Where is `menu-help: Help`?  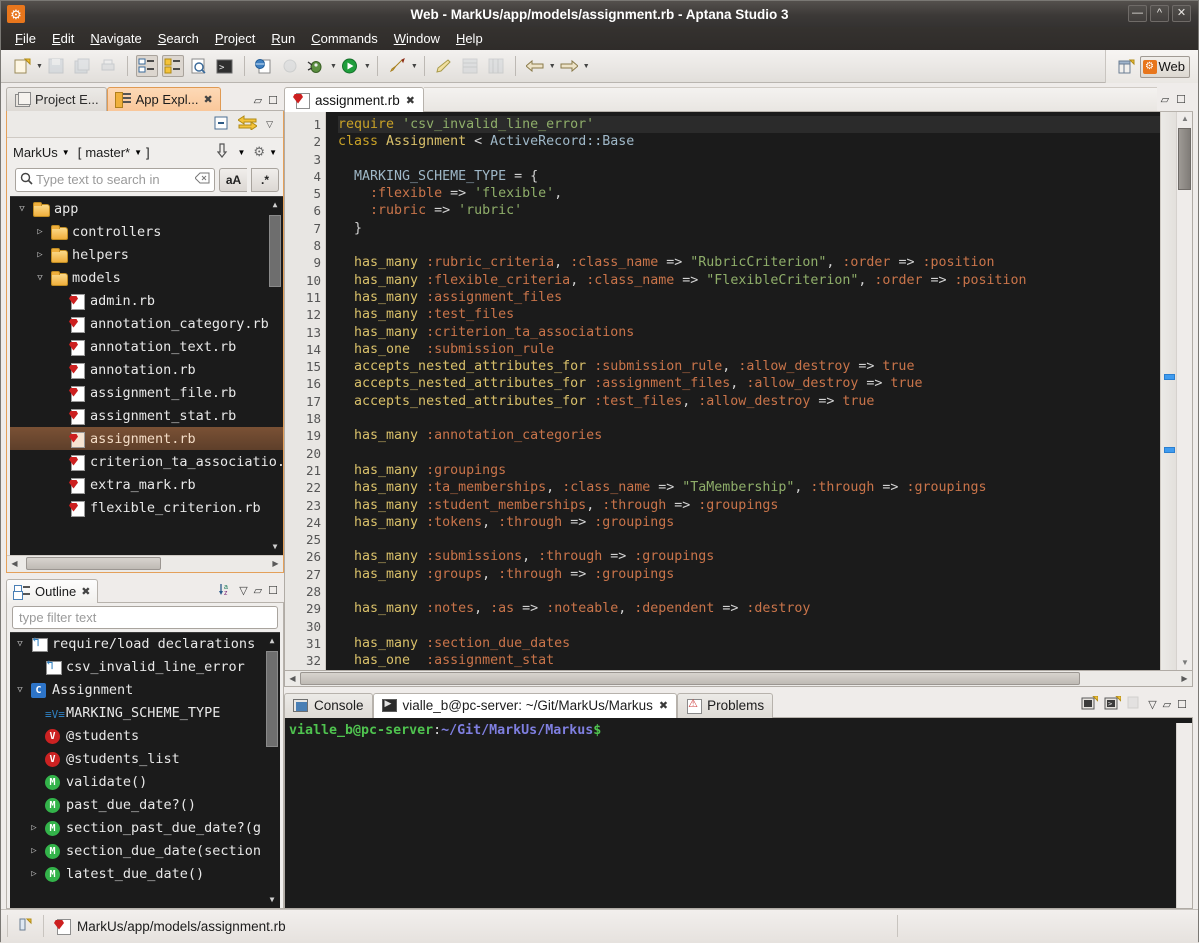
menu-help: Help is located at coordinates (469, 38).